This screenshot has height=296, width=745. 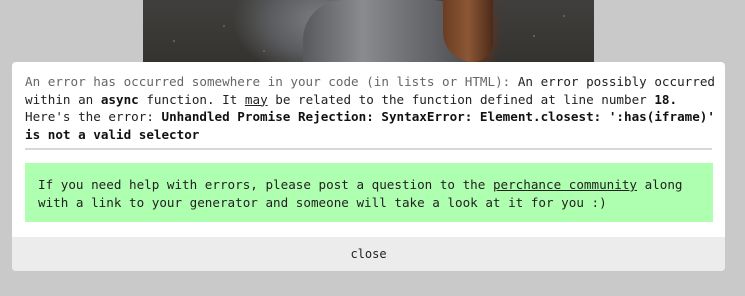 What do you see at coordinates (368, 31) in the screenshot?
I see `background-photo` at bounding box center [368, 31].